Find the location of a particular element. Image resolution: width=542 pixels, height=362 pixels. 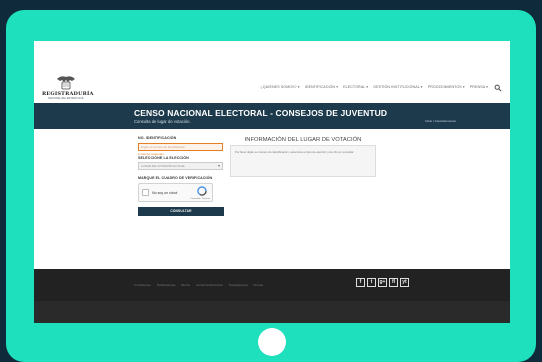

breadcrumb: Inicio / Consulta Censo is located at coordinates (440, 121).